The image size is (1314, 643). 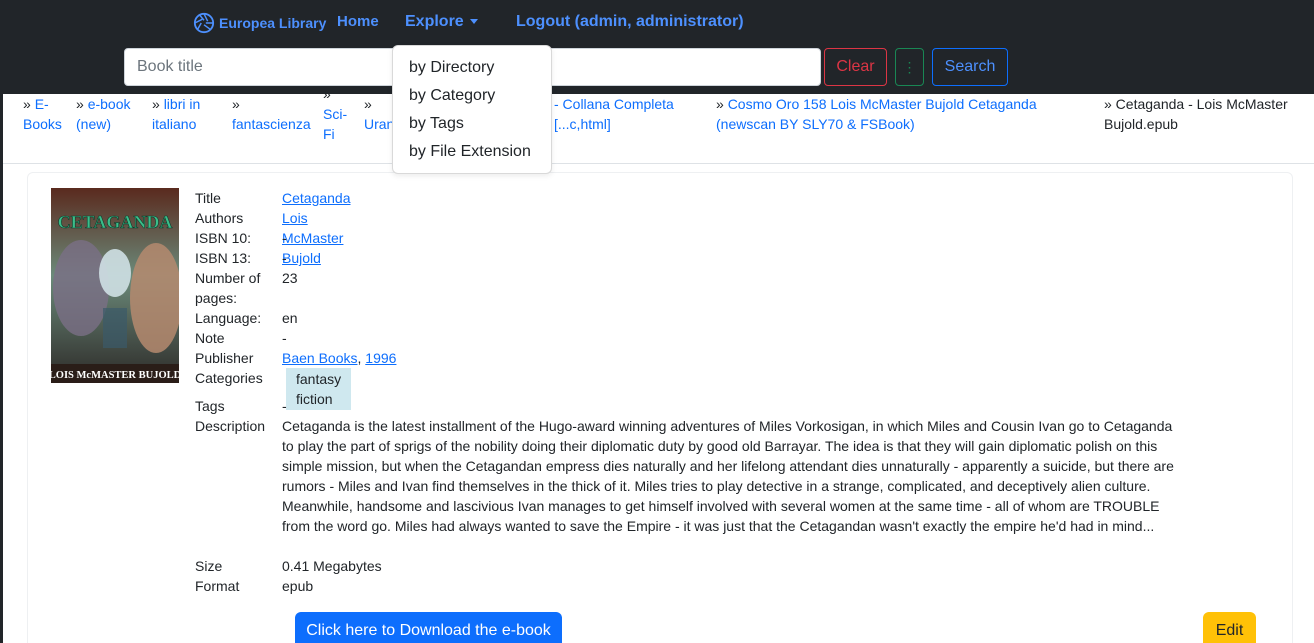 What do you see at coordinates (273, 23) in the screenshot?
I see `brand-name: Europea Library` at bounding box center [273, 23].